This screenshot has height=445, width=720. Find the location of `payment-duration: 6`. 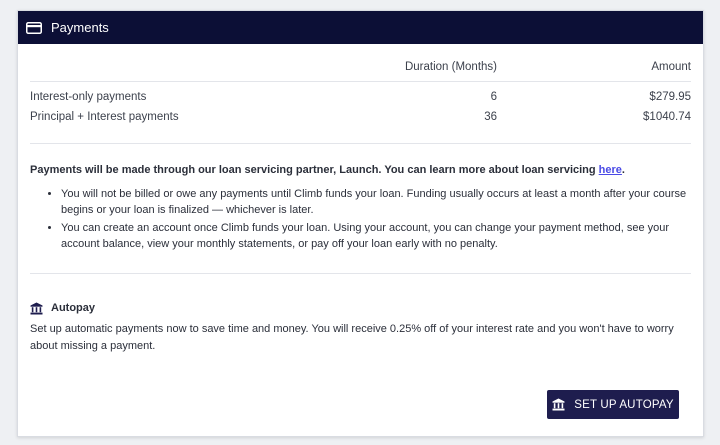

payment-duration: 6 is located at coordinates (493, 97).